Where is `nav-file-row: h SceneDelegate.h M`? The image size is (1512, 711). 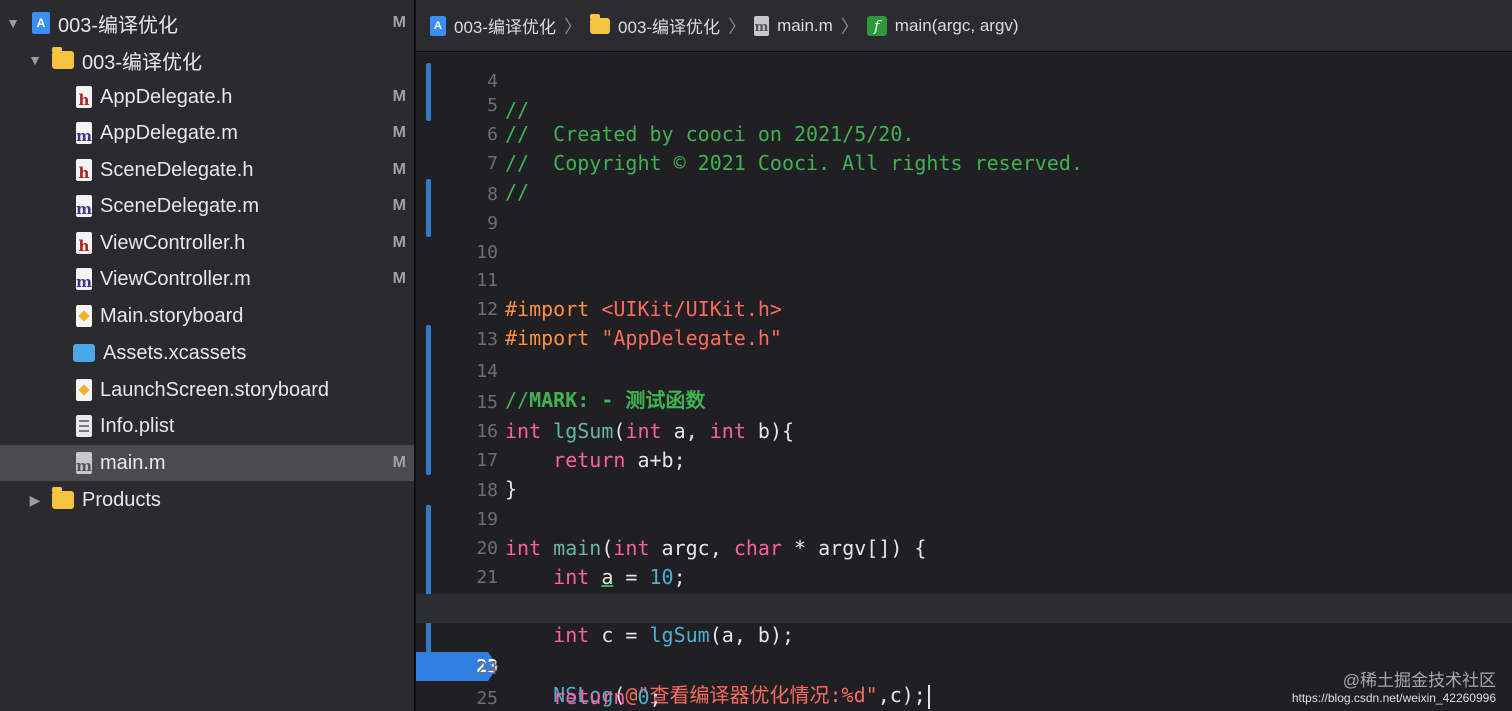
nav-file-row: h SceneDelegate.h M is located at coordinates (207, 170).